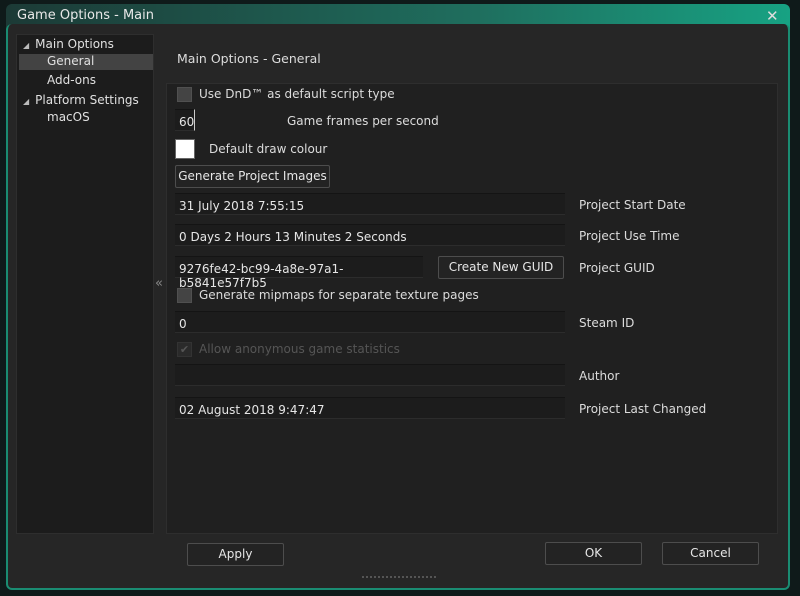 The image size is (800, 596). I want to click on project-guid-field: 9276fe42-bc99-4a8e-97a1-b5841e57f7b5, so click(299, 273).